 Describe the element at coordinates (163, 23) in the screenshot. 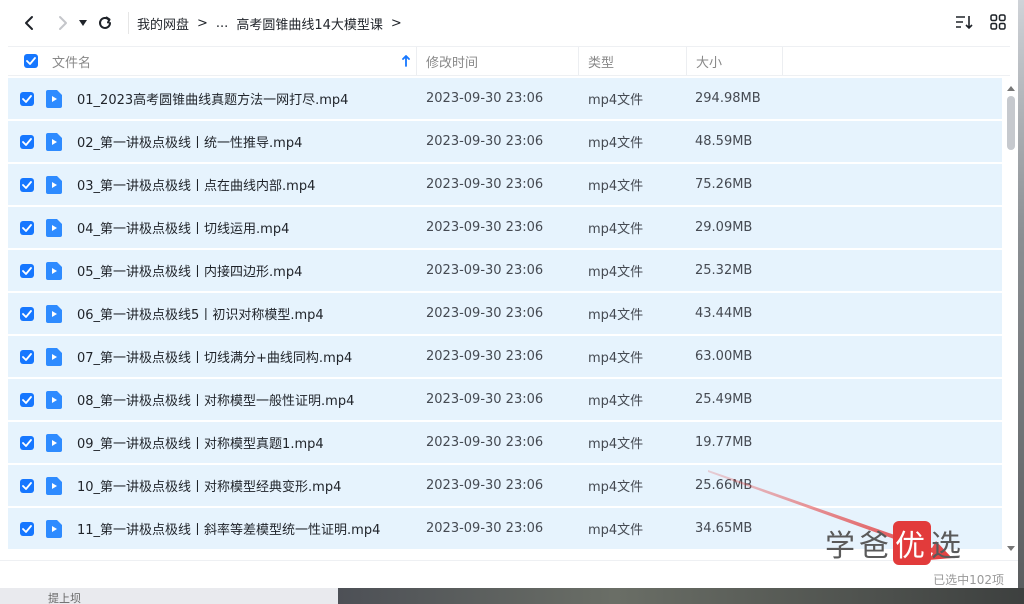

I see `breadcrumb-root: 我的网盘` at that location.